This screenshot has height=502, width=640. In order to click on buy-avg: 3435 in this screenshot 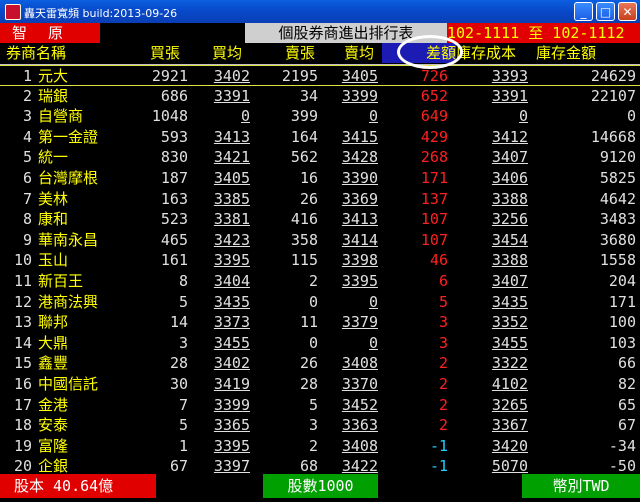, I will do `click(231, 301)`.